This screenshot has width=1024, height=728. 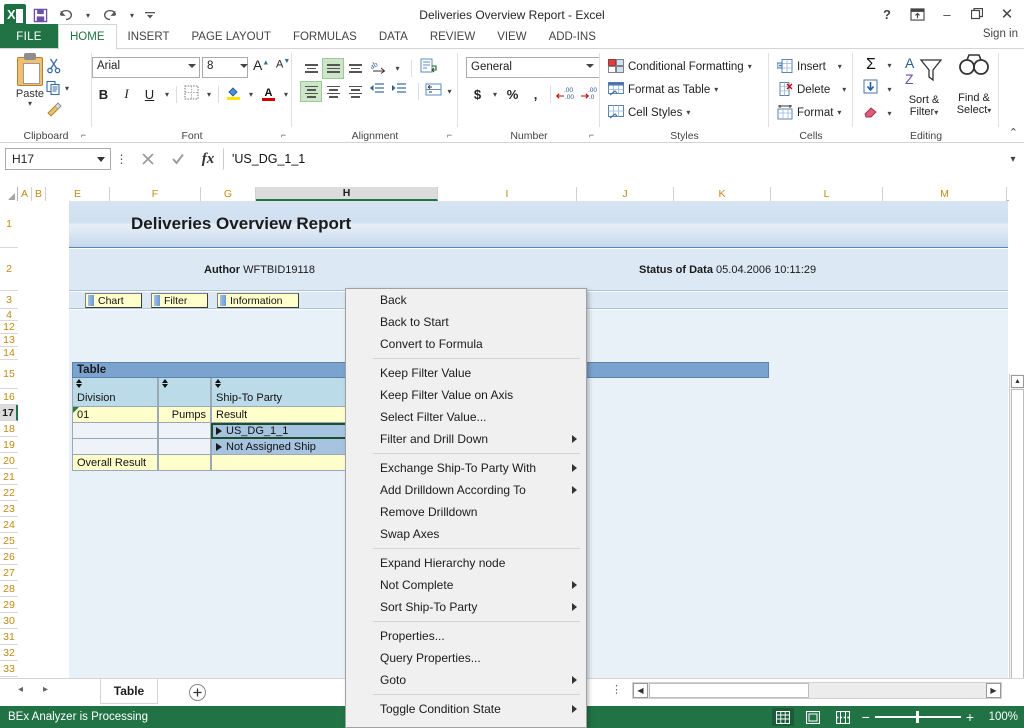 I want to click on align-right-button, so click(x=355, y=91).